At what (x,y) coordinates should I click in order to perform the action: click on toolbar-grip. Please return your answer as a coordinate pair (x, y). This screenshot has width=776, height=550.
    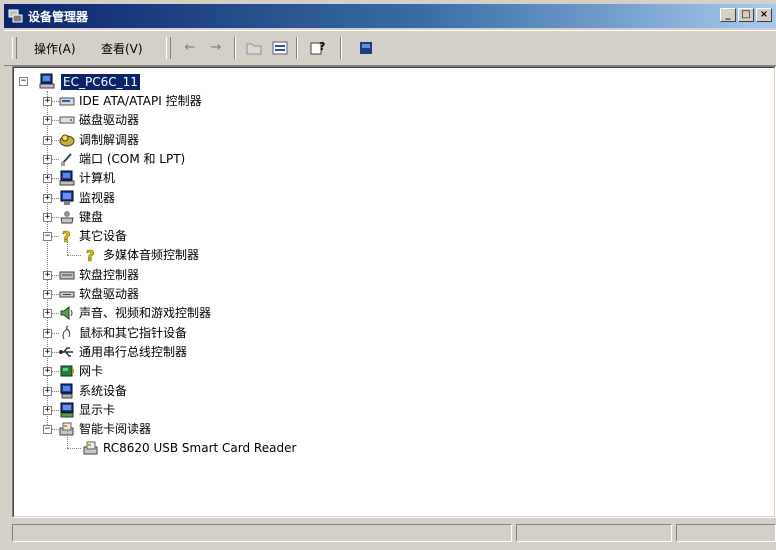
    Looking at the image, I should click on (14, 48).